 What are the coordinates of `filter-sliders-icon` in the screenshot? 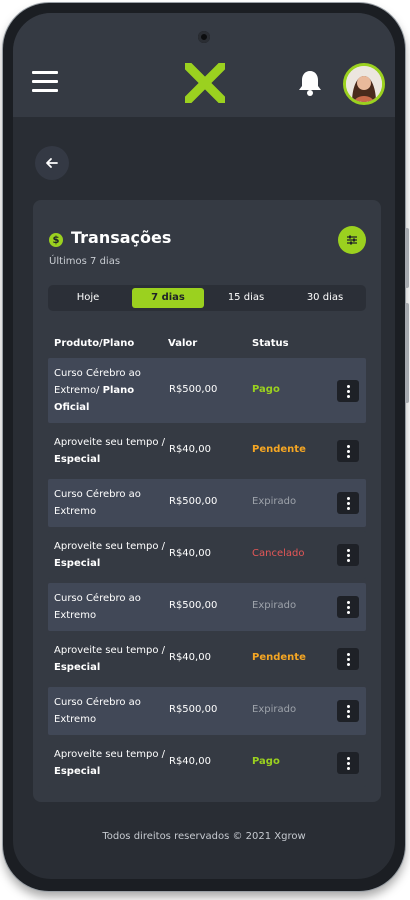 It's located at (352, 240).